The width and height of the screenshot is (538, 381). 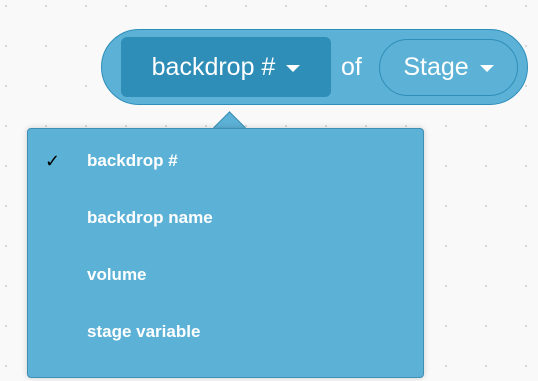 What do you see at coordinates (225, 332) in the screenshot?
I see `menu-item-stage-variable: stage variable` at bounding box center [225, 332].